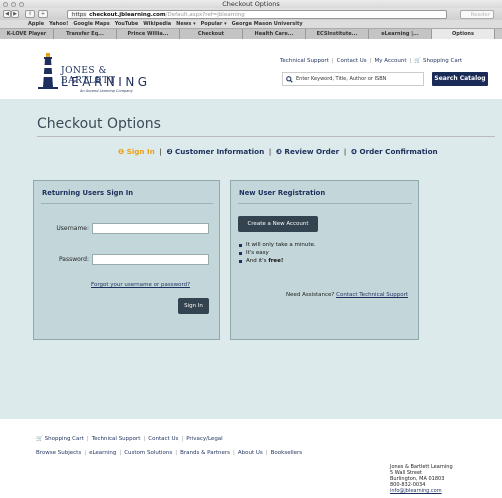 Image resolution: width=502 pixels, height=498 pixels. Describe the element at coordinates (73, 259) in the screenshot. I see `password-label: Password:` at that location.